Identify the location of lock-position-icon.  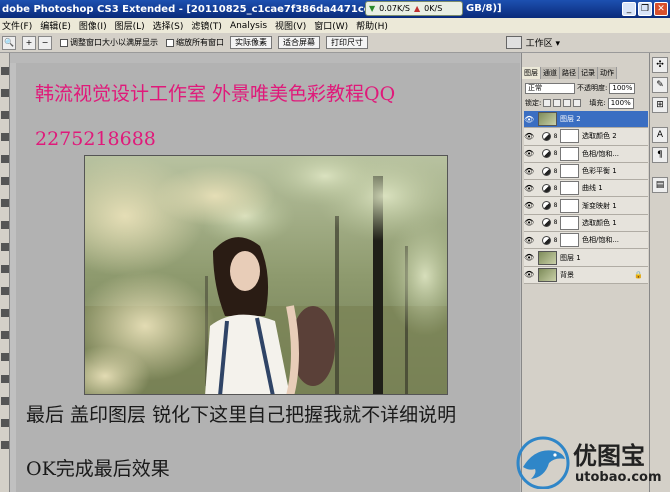
(567, 103).